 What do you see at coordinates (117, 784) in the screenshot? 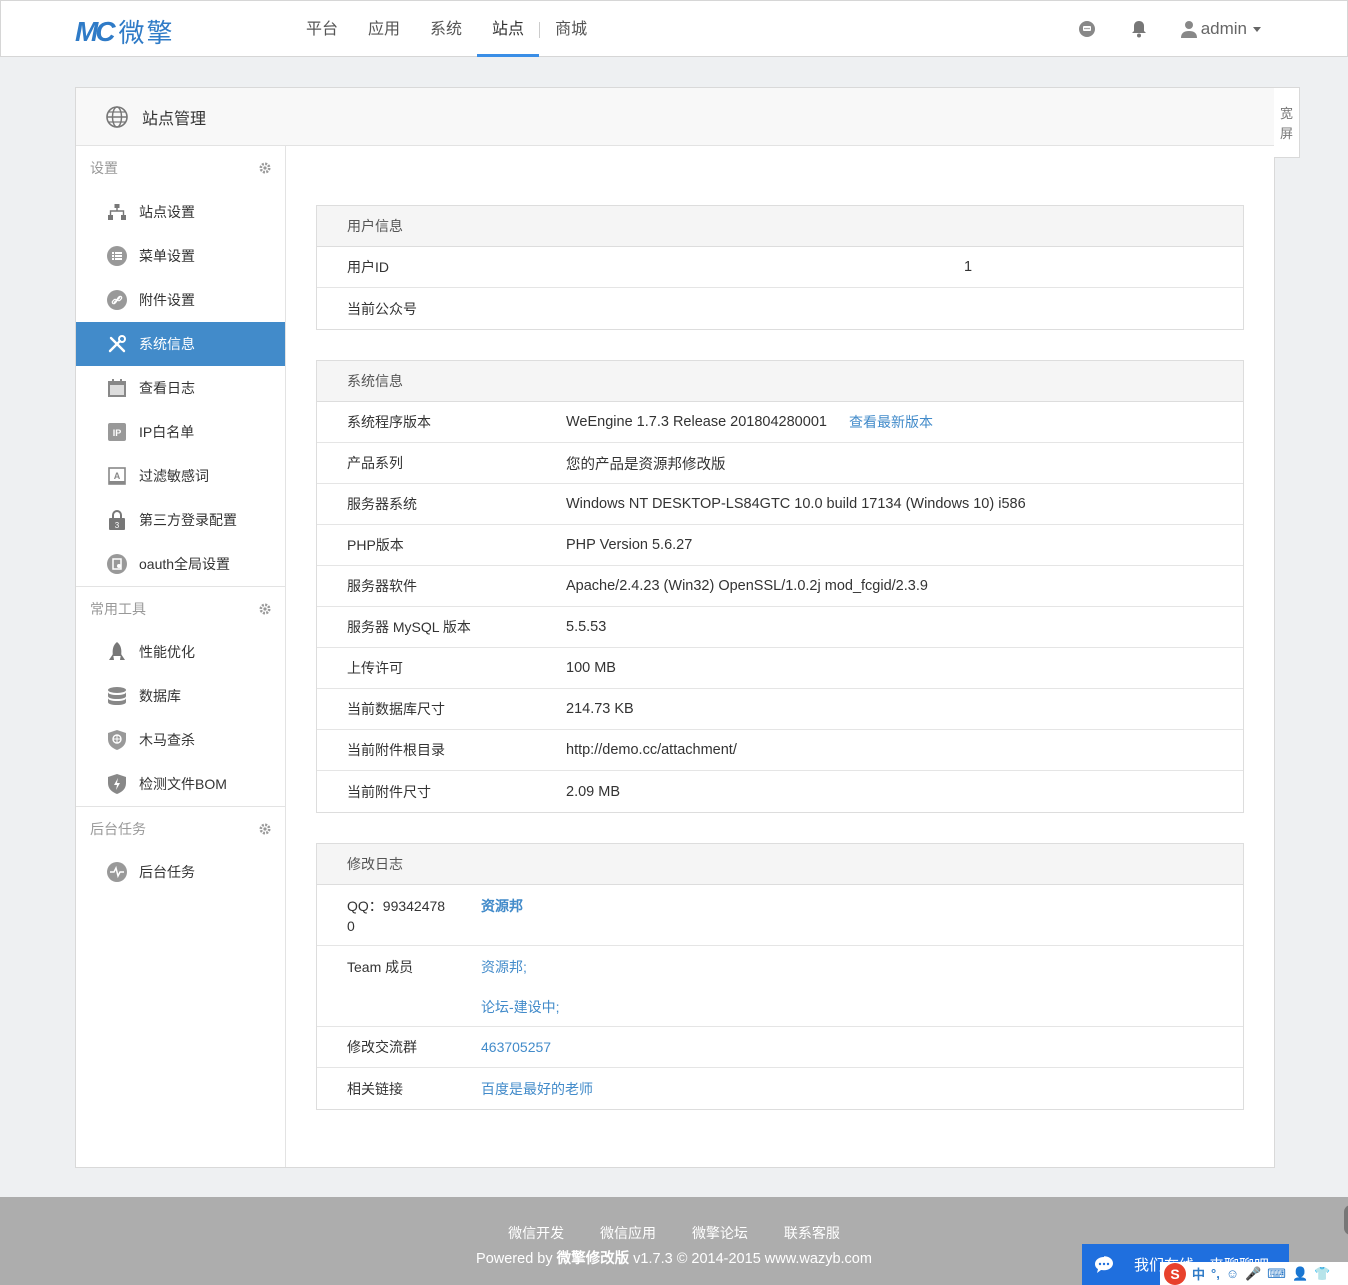
I see `shield-bolt-icon` at bounding box center [117, 784].